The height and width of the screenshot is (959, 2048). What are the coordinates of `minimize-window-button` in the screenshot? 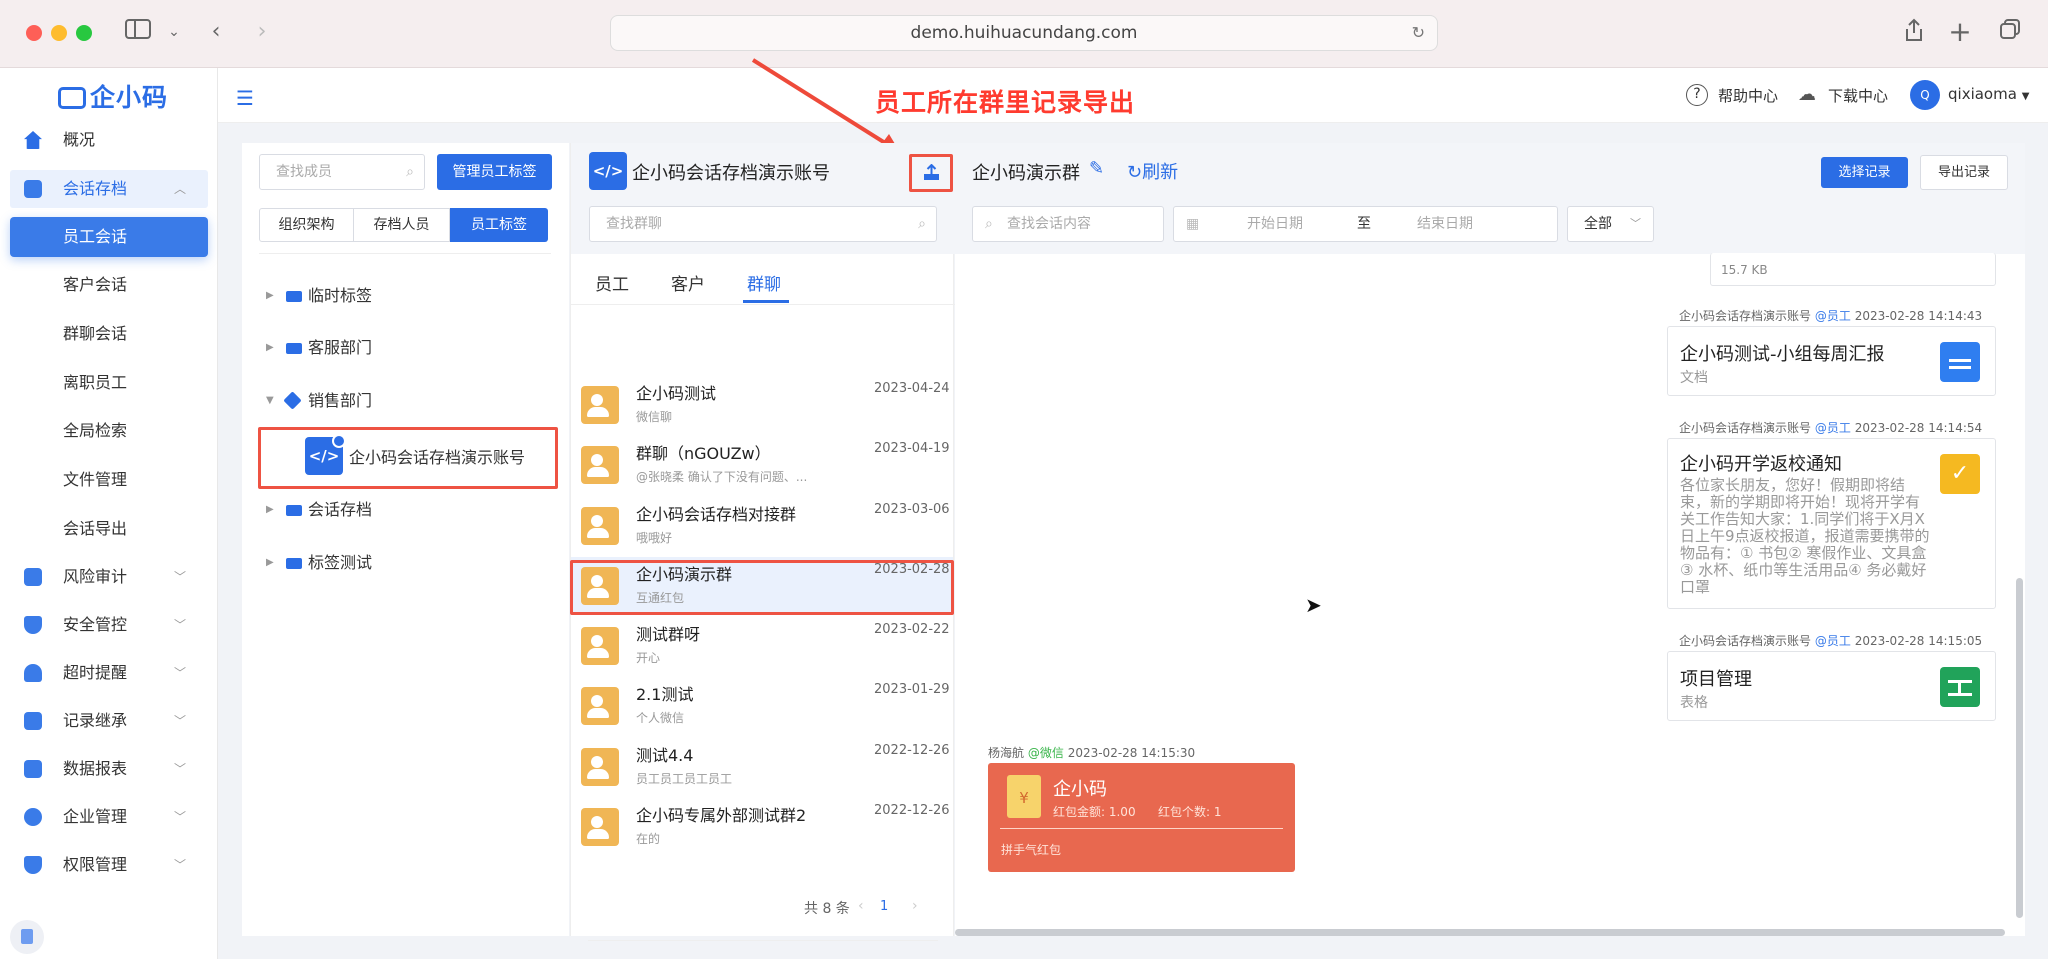 It's located at (59, 33).